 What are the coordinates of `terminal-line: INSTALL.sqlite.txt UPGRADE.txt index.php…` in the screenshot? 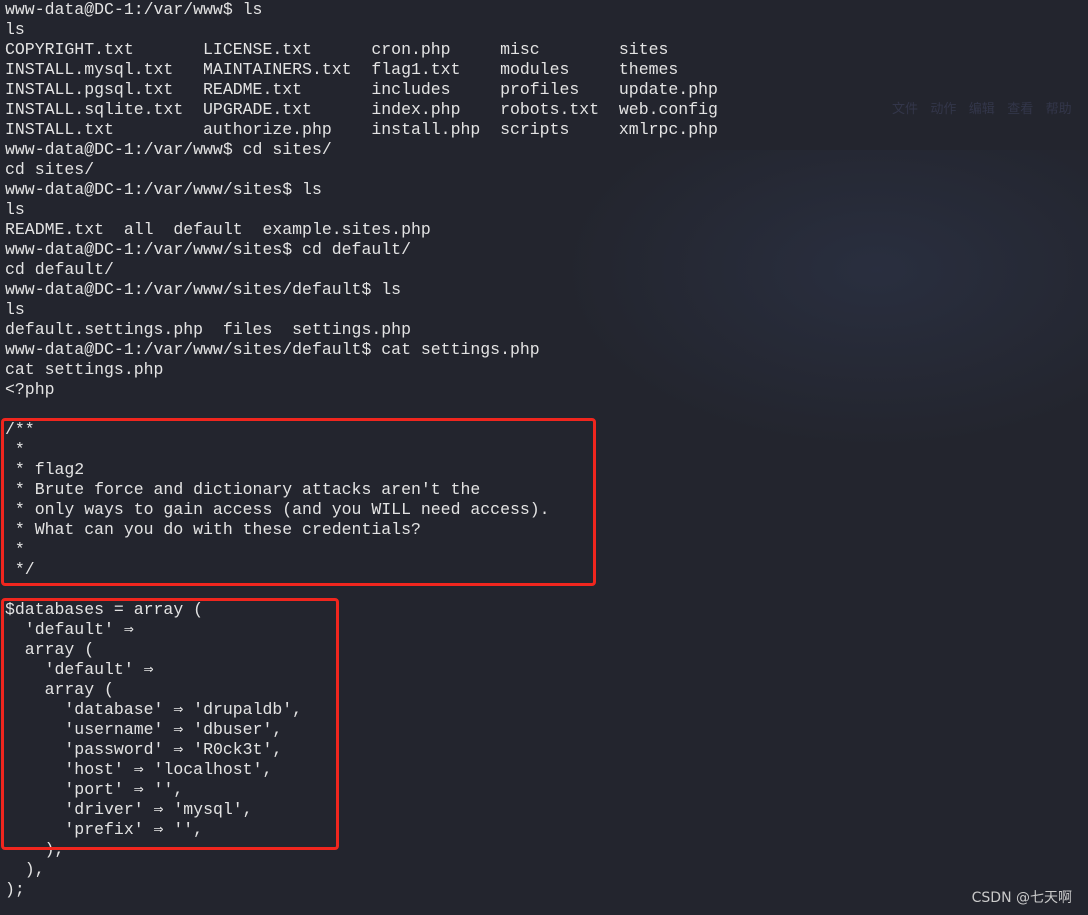 It's located at (361, 109).